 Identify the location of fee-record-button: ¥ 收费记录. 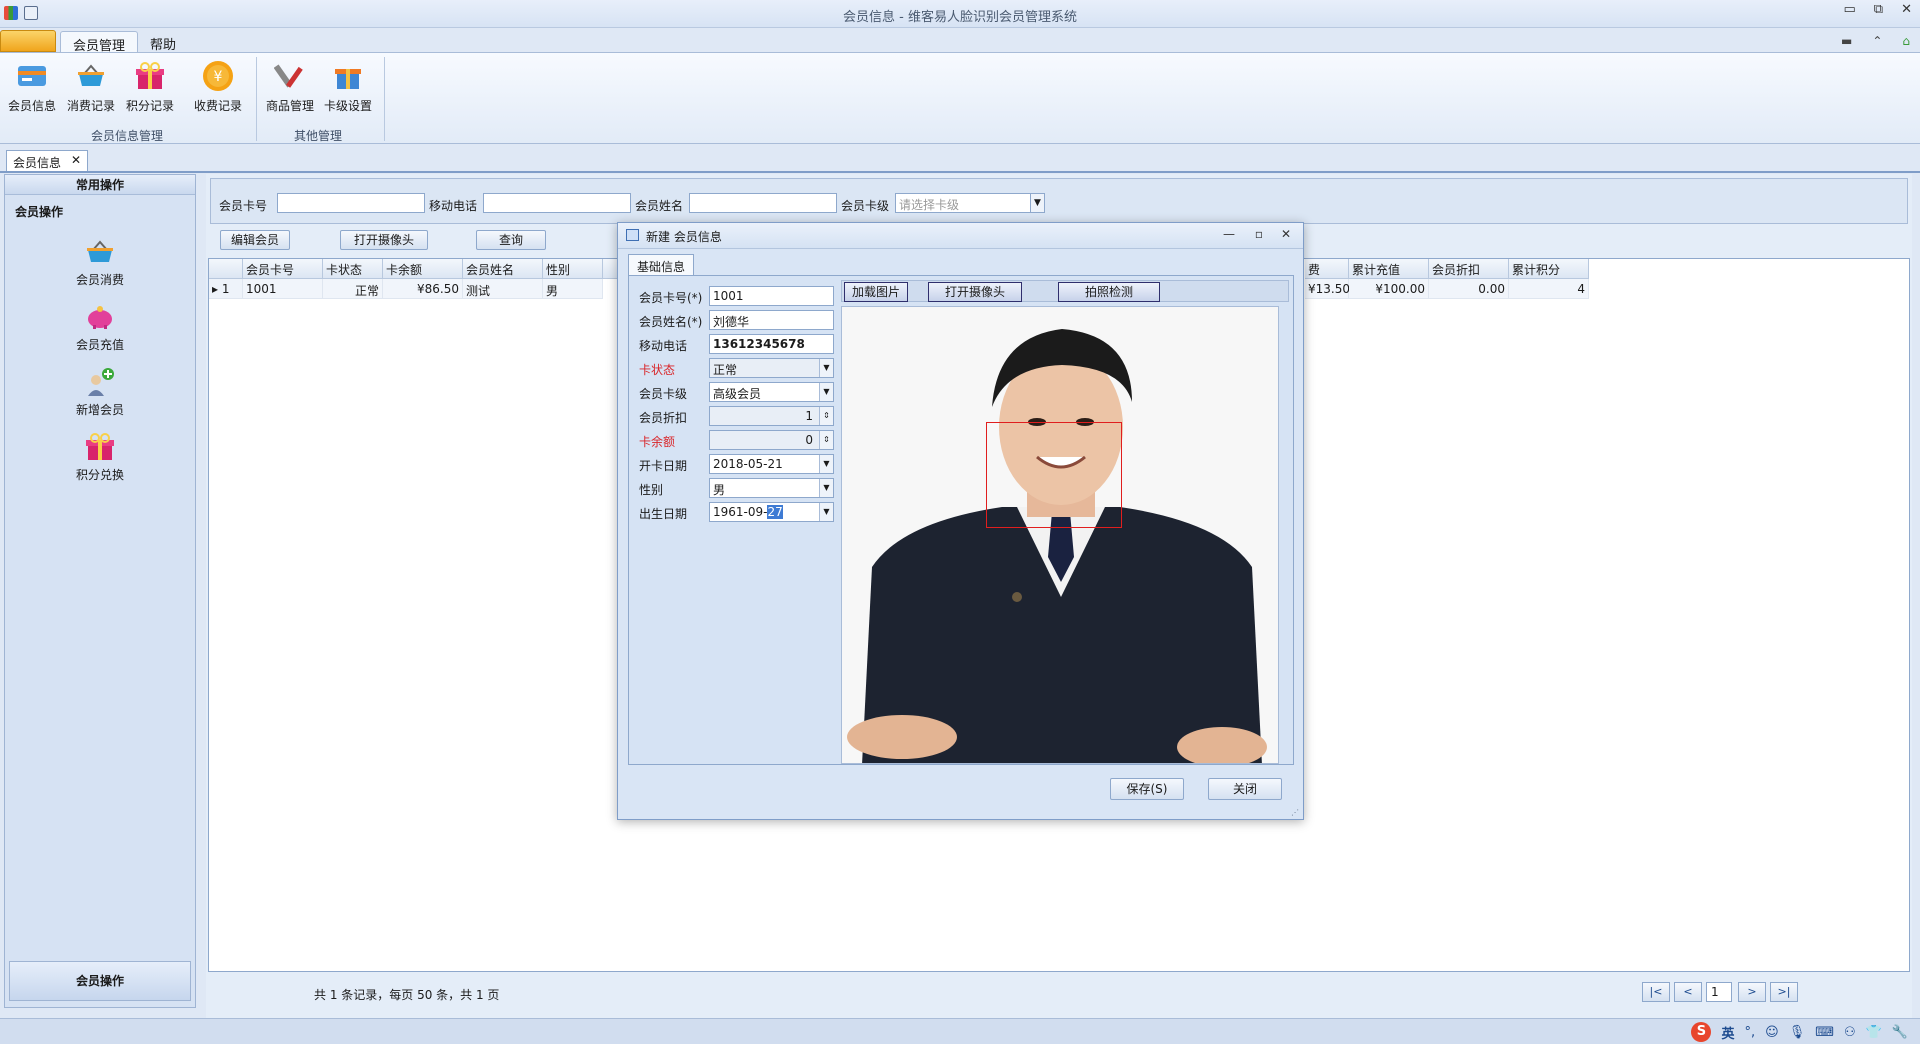
(218, 86).